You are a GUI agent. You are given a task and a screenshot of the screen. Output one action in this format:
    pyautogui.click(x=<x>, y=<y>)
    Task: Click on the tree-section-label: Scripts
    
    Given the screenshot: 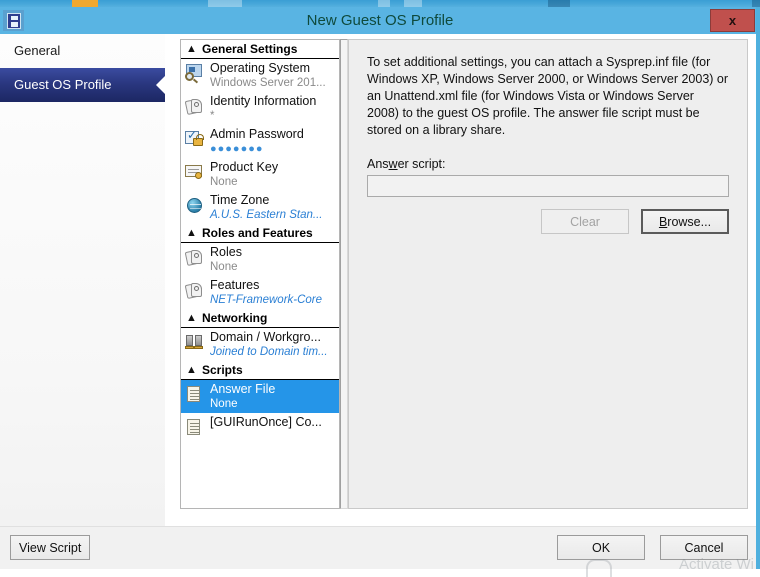 What is the action you would take?
    pyautogui.click(x=222, y=369)
    